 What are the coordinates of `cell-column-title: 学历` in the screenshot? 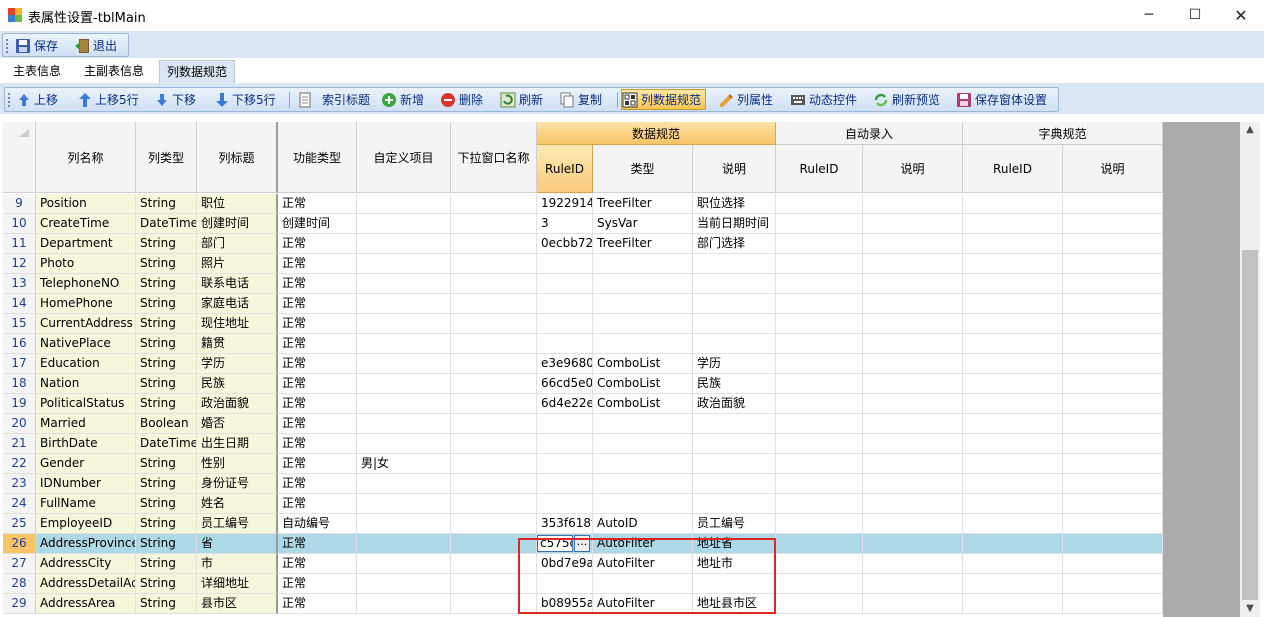 It's located at (237, 364).